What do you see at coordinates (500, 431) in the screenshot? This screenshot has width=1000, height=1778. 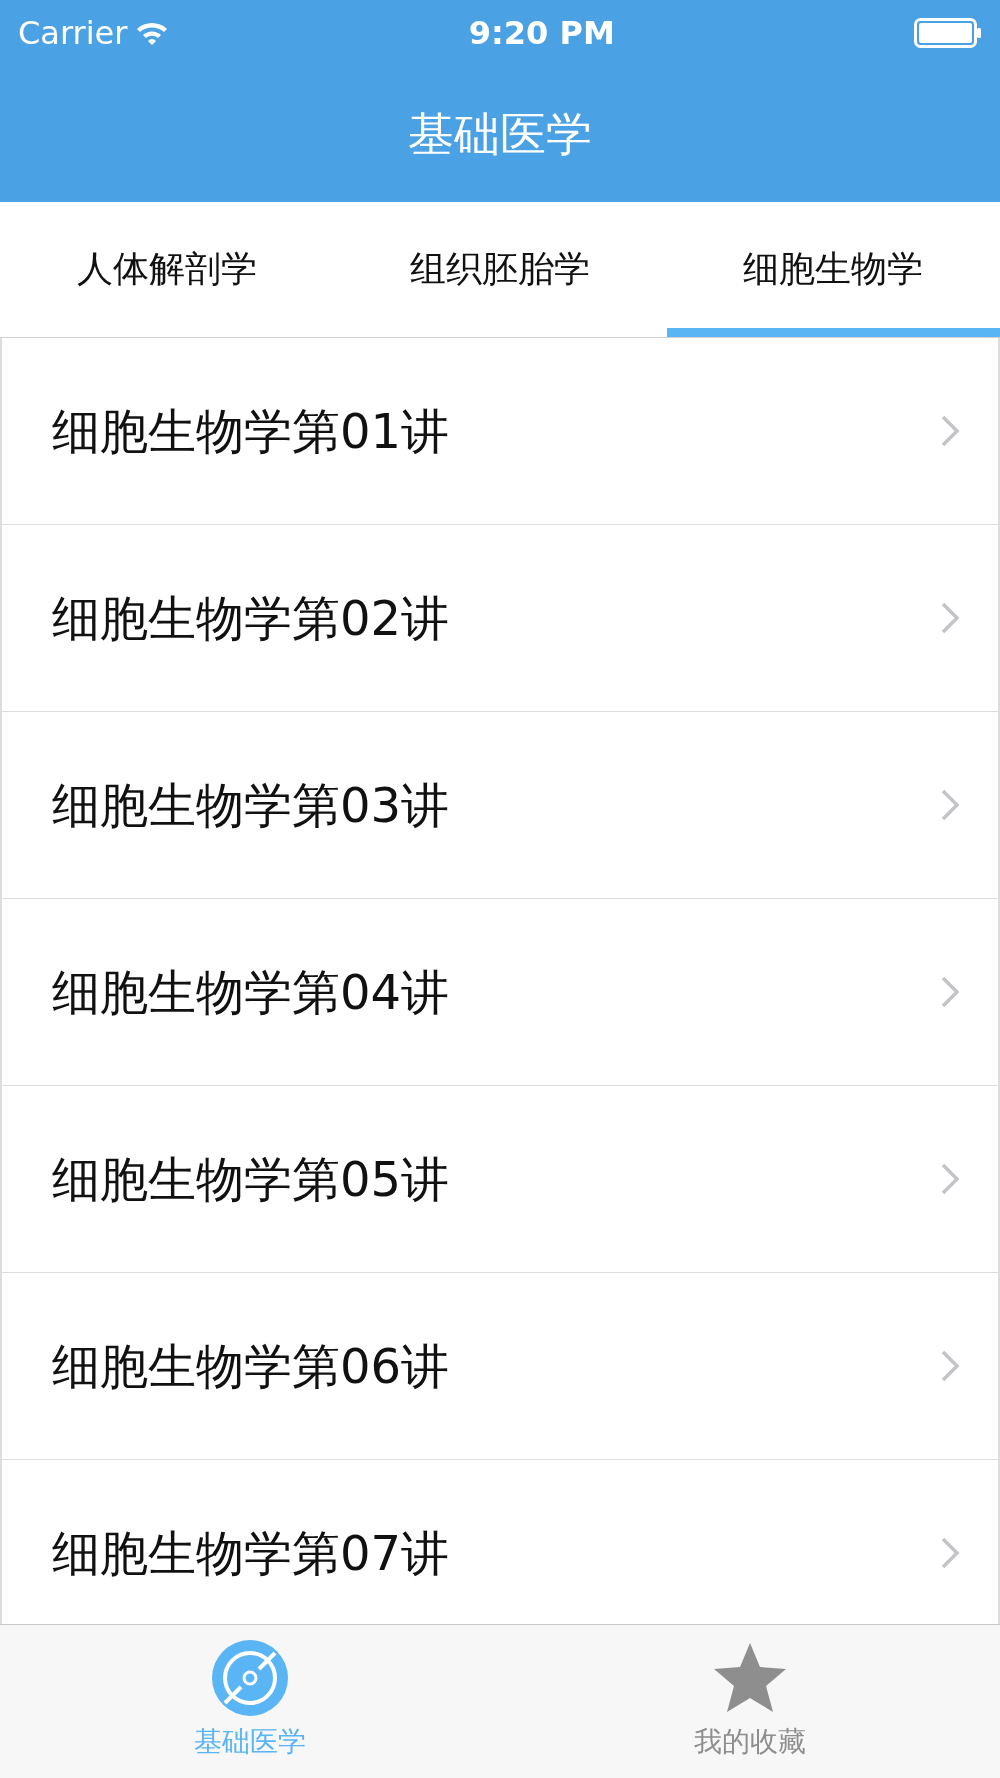 I see `lecture-row: 细胞生物学第01讲` at bounding box center [500, 431].